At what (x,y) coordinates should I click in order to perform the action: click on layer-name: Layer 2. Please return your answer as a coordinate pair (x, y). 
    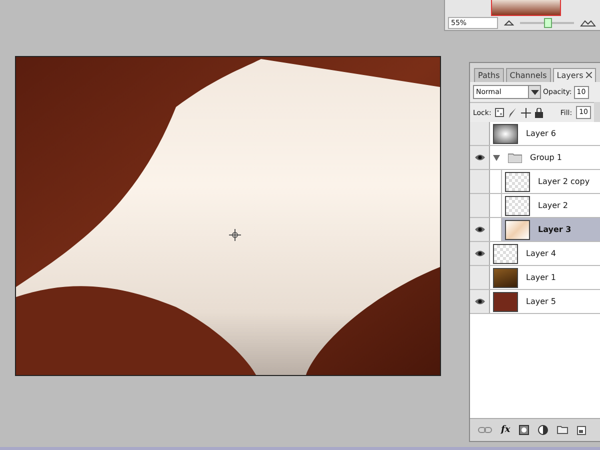
    Looking at the image, I should click on (553, 205).